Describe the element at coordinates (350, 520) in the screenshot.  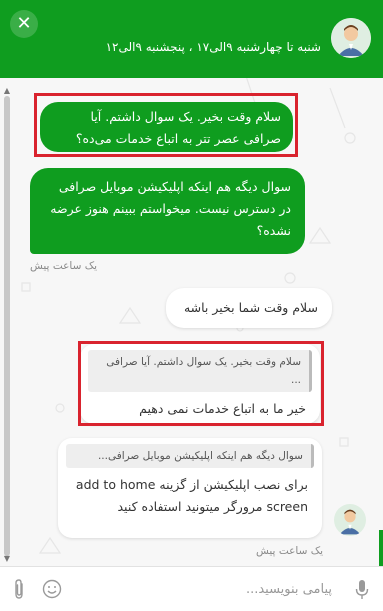
I see `agent-avatar-small` at that location.